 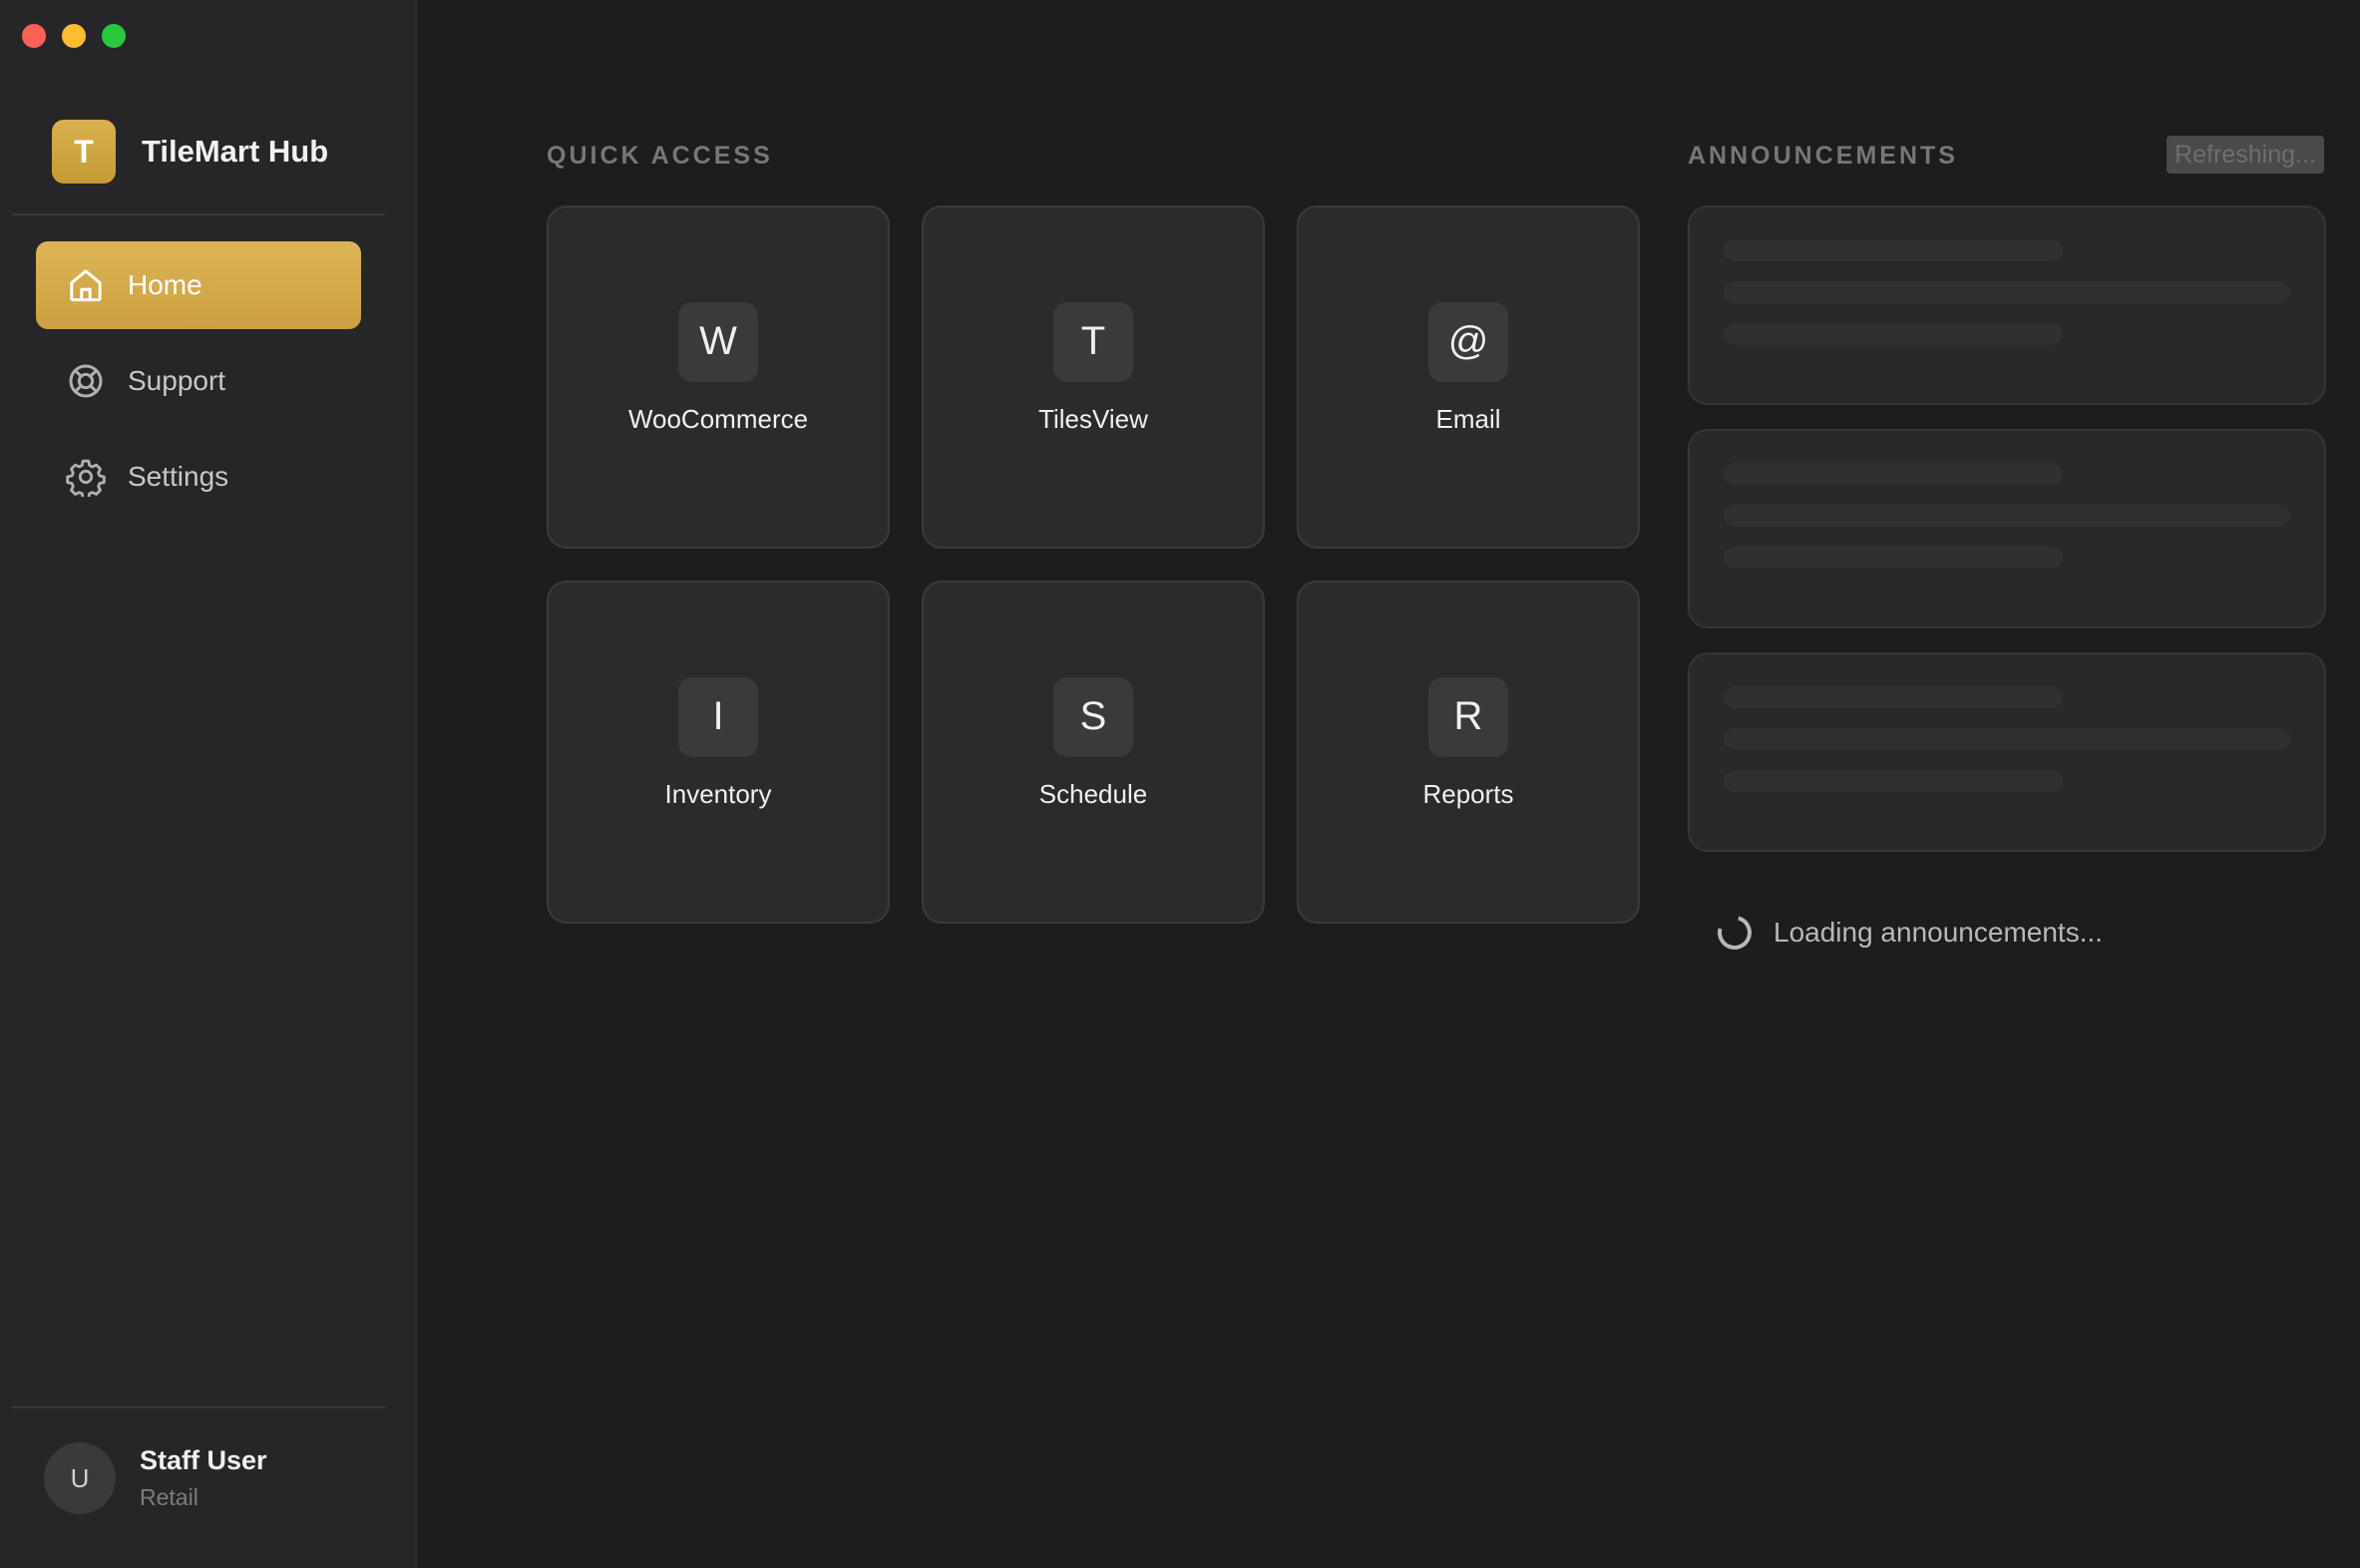 What do you see at coordinates (84, 152) in the screenshot?
I see `brand-logo: T` at bounding box center [84, 152].